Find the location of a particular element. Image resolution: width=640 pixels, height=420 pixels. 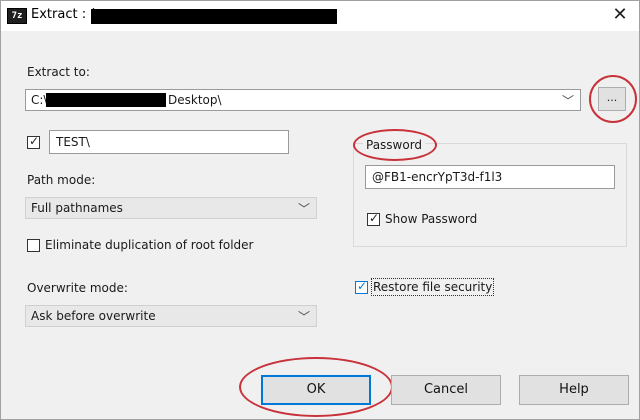

ok-annotation-circle is located at coordinates (316, 387).